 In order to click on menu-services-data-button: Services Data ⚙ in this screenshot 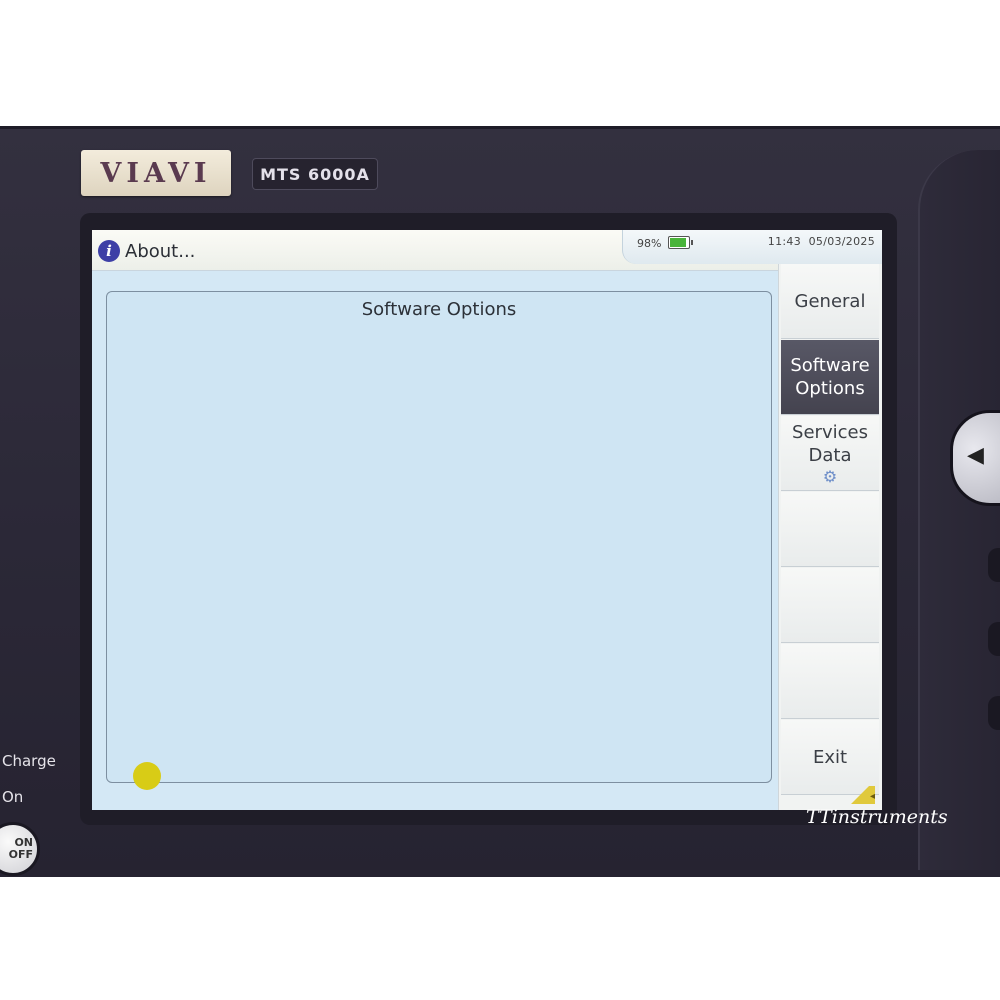, I will do `click(830, 453)`.